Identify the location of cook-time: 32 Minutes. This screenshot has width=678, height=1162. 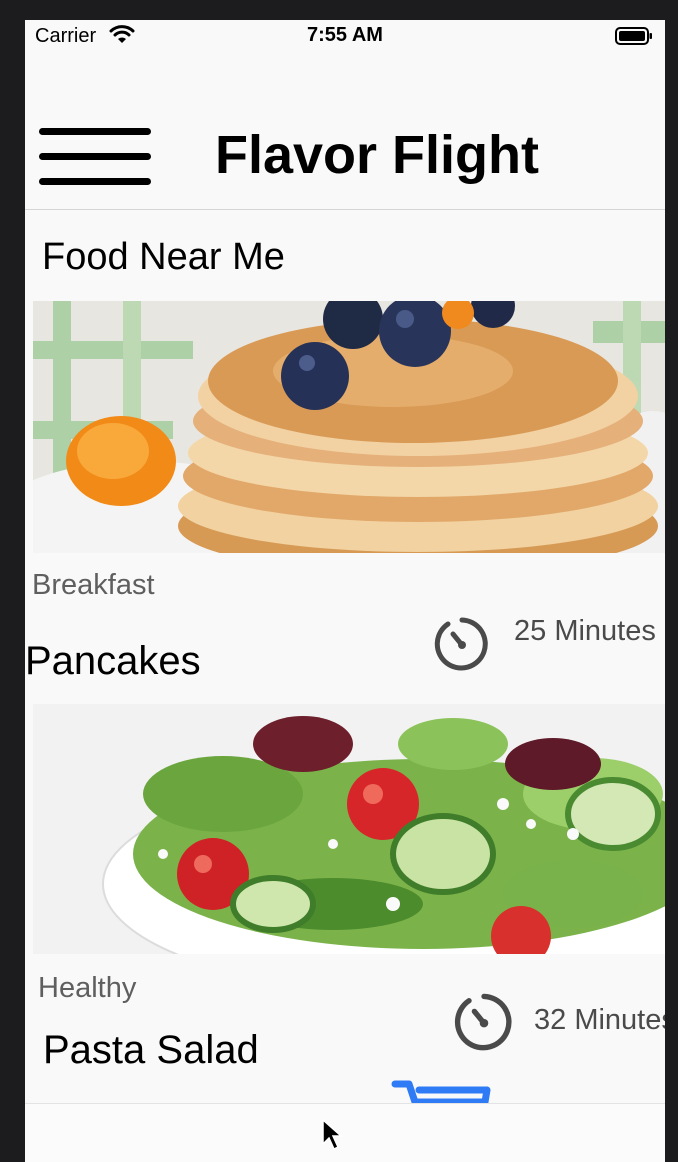
(599, 1020).